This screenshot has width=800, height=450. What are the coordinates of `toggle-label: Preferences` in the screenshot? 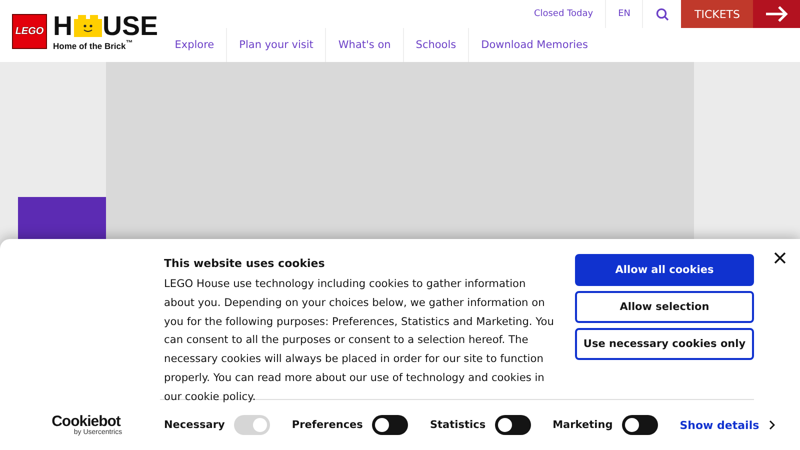 It's located at (327, 425).